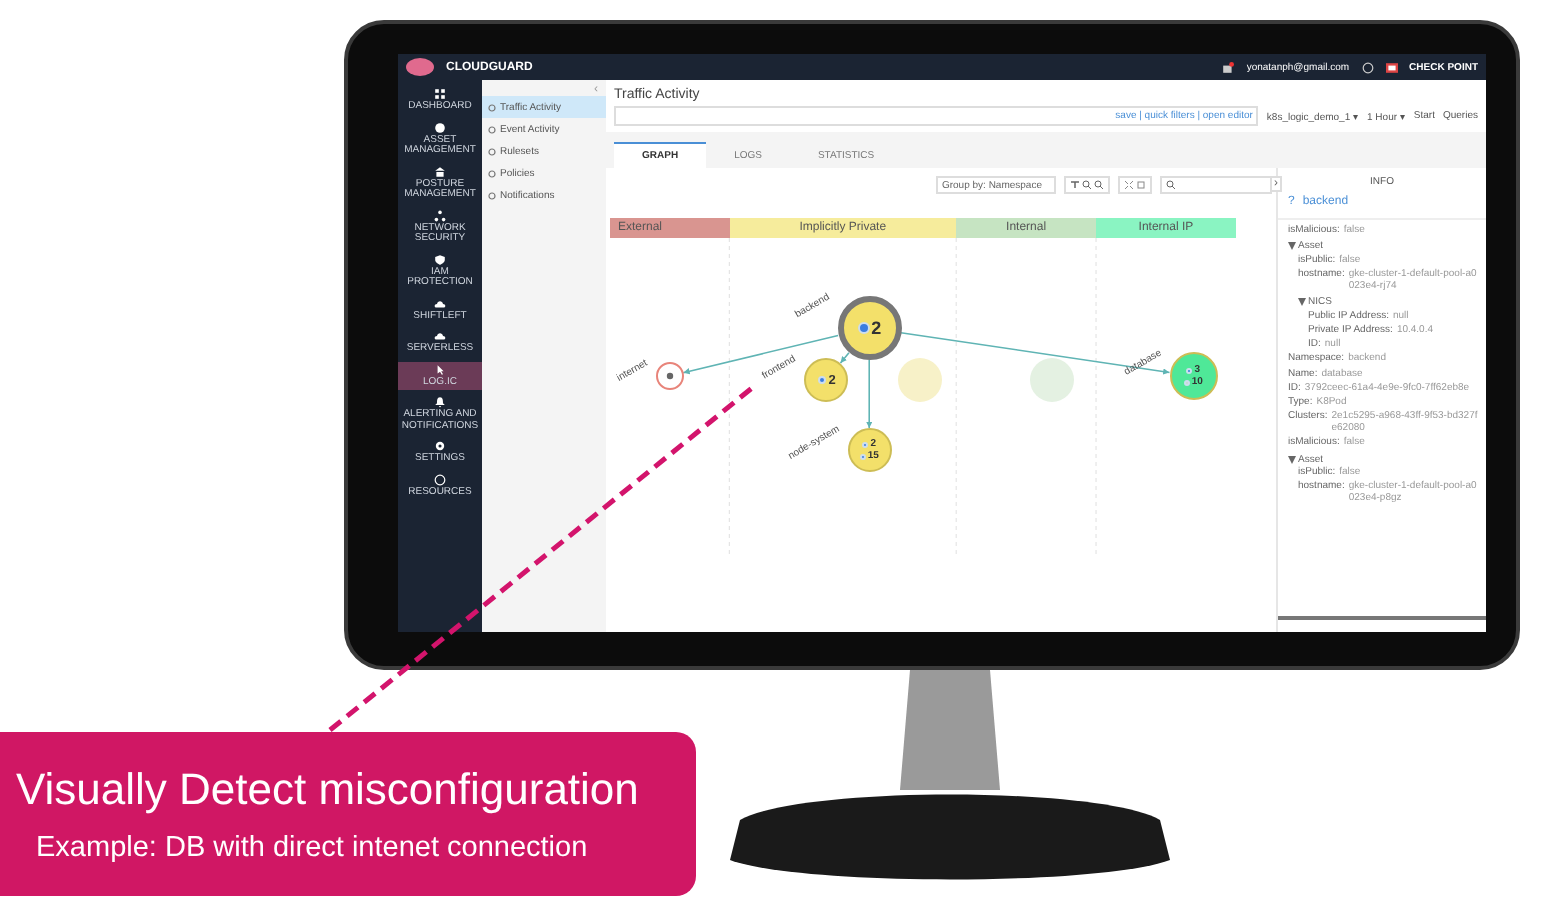 The height and width of the screenshot is (904, 1566). What do you see at coordinates (869, 394) in the screenshot?
I see `connection-arrow` at bounding box center [869, 394].